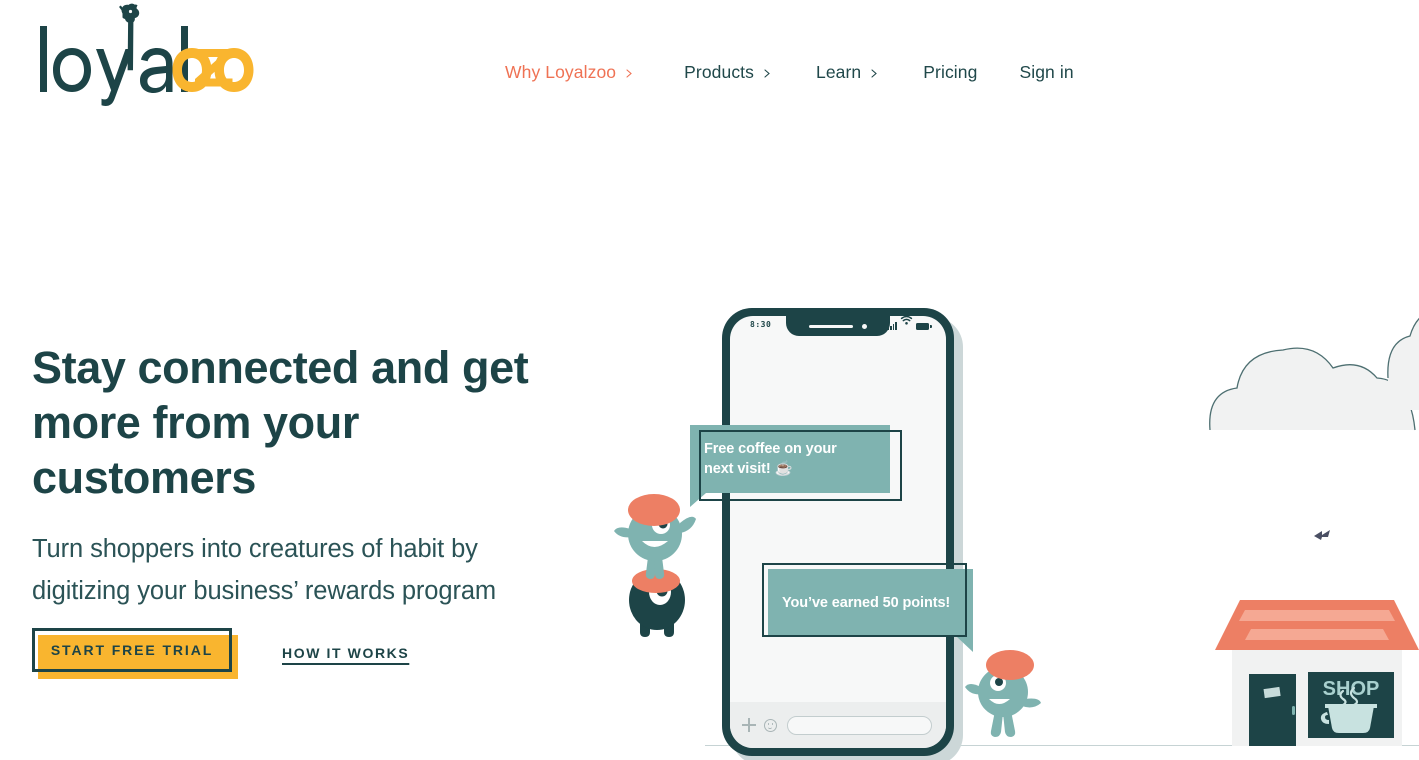 This screenshot has height=760, width=1419. Describe the element at coordinates (1351, 689) in the screenshot. I see `shop-sign-text: SHOP` at that location.